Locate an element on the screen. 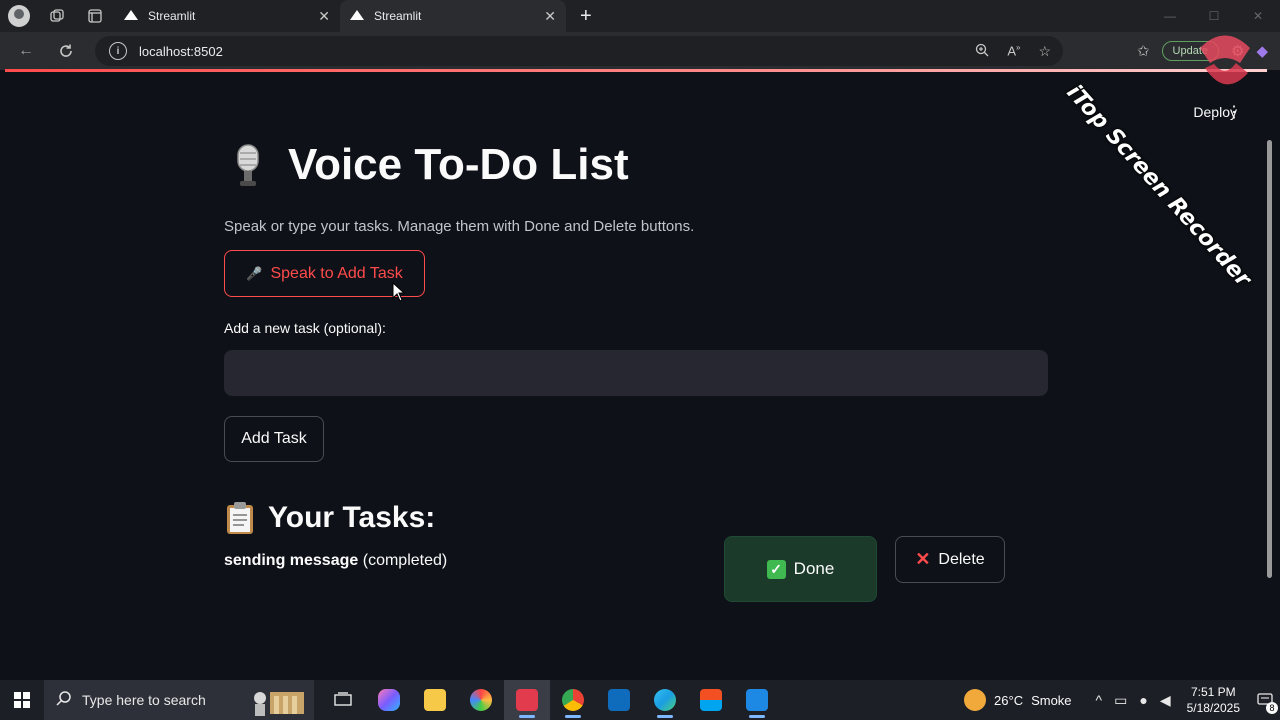 This screenshot has width=1280, height=720. back-icon: ← is located at coordinates (26, 51).